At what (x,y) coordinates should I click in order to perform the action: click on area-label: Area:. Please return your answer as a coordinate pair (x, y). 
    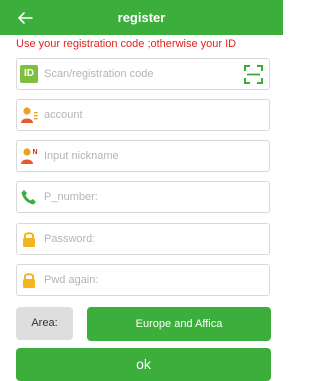
    Looking at the image, I should click on (44, 323).